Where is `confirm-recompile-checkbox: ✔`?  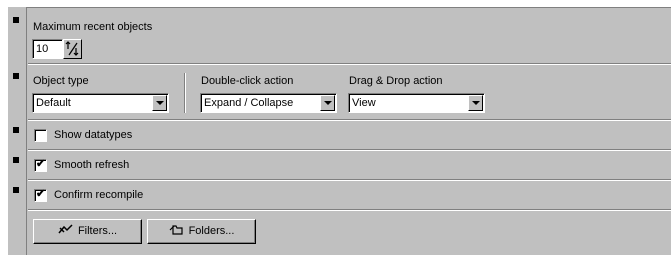
confirm-recompile-checkbox: ✔ is located at coordinates (40, 195).